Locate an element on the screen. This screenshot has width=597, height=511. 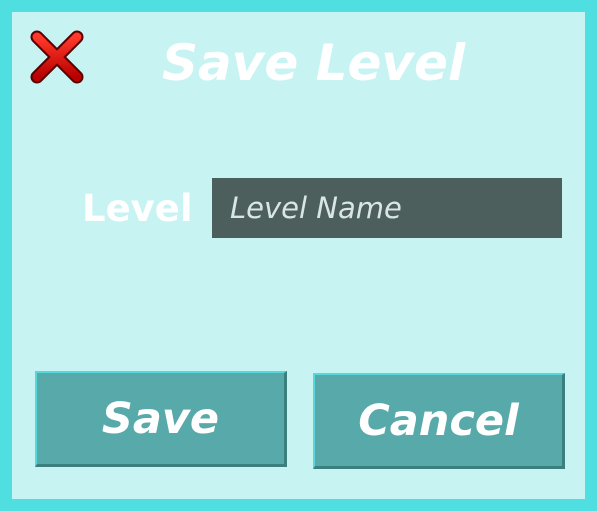
close-x-icon is located at coordinates (57, 57).